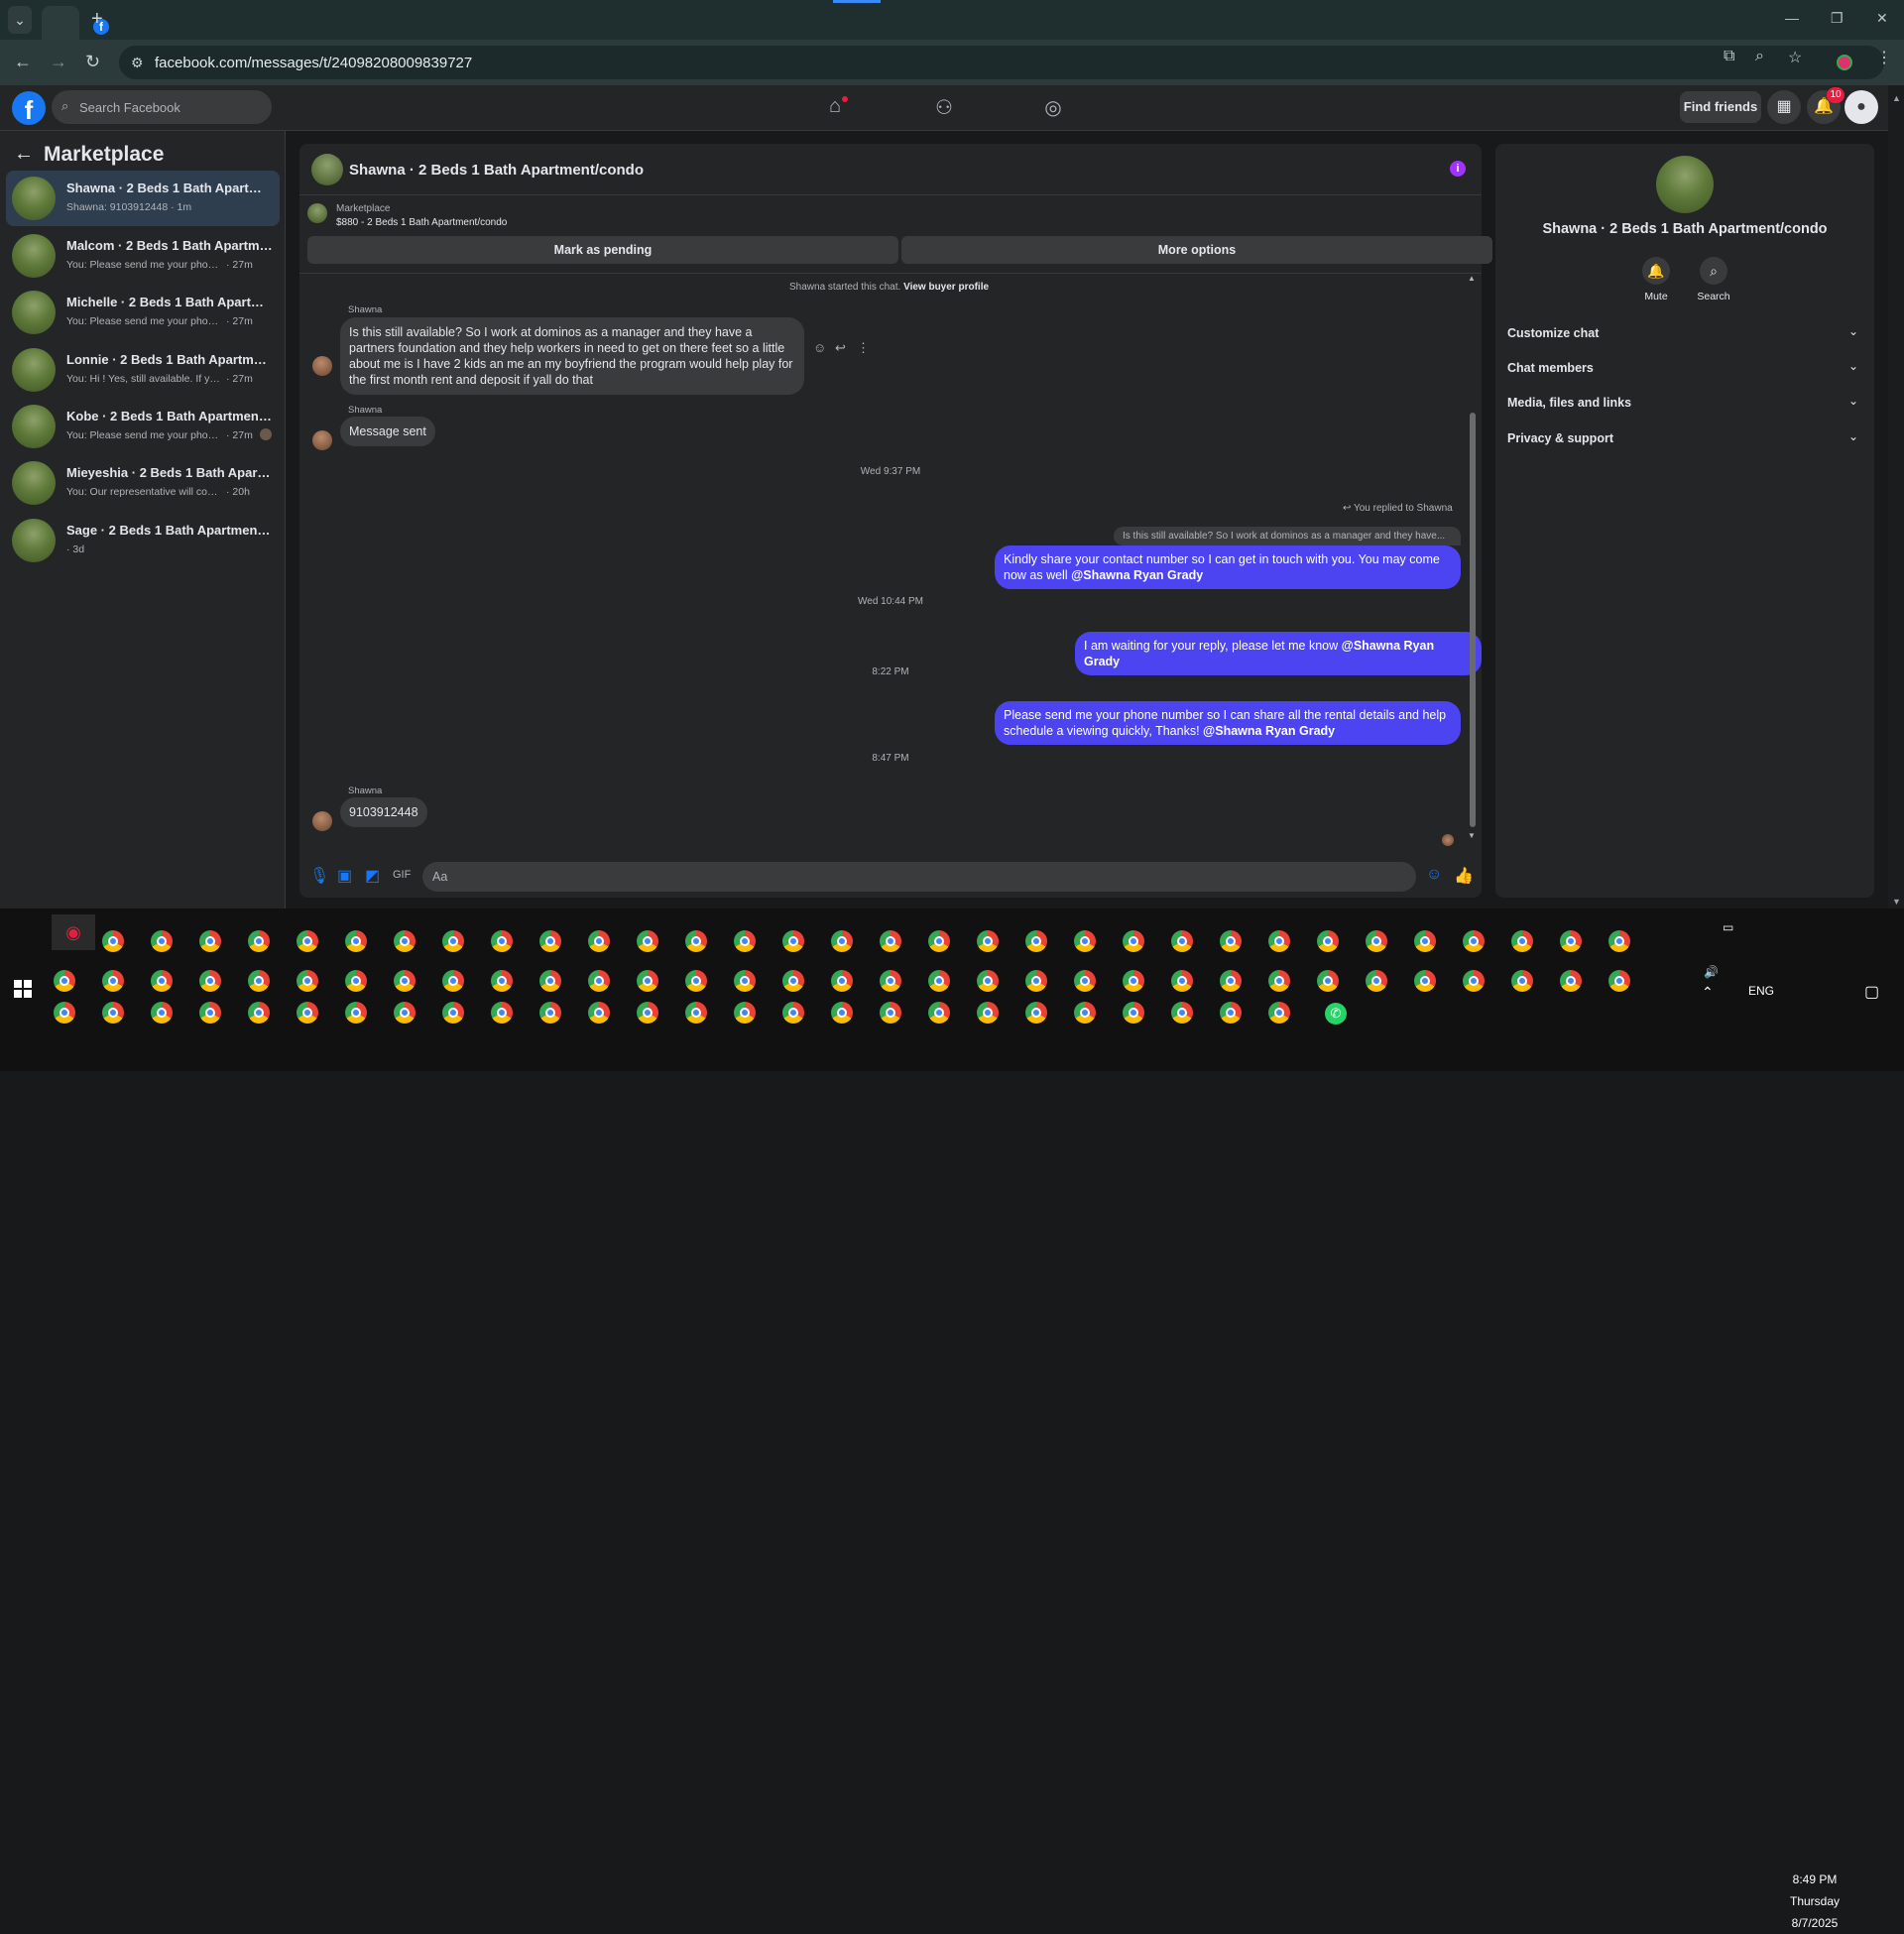 Image resolution: width=1904 pixels, height=1934 pixels. Describe the element at coordinates (319, 876) in the screenshot. I see `microphone-icon: 🎙` at that location.